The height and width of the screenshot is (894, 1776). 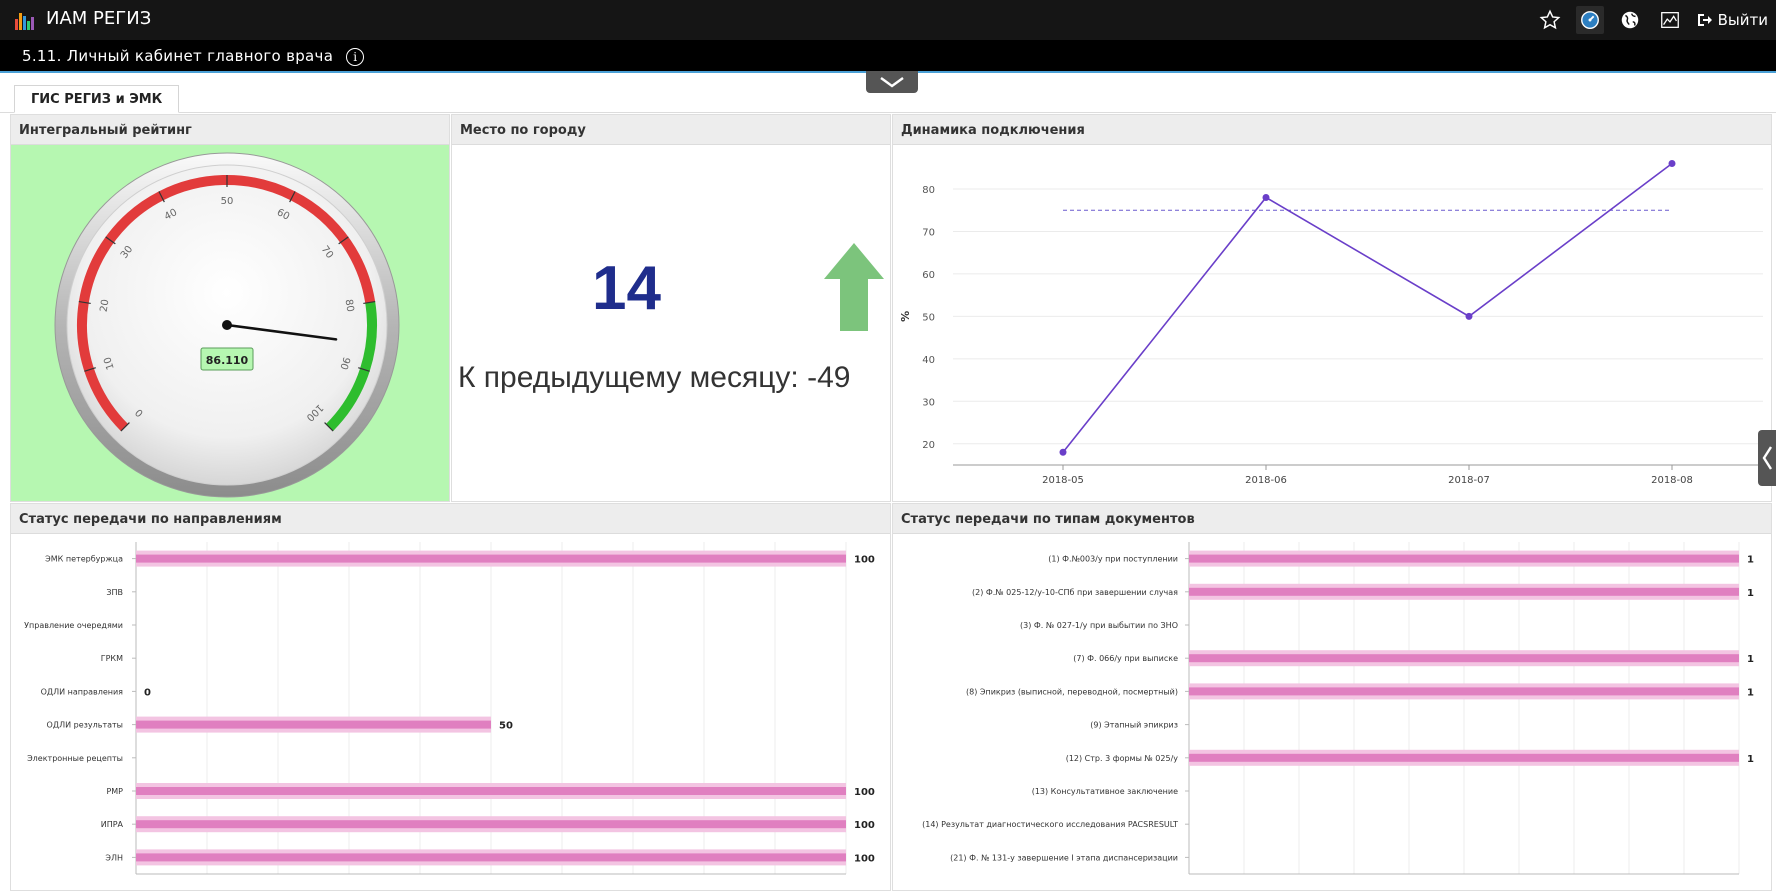 What do you see at coordinates (82, 691) in the screenshot?
I see `category-label: ОДЛИ направления` at bounding box center [82, 691].